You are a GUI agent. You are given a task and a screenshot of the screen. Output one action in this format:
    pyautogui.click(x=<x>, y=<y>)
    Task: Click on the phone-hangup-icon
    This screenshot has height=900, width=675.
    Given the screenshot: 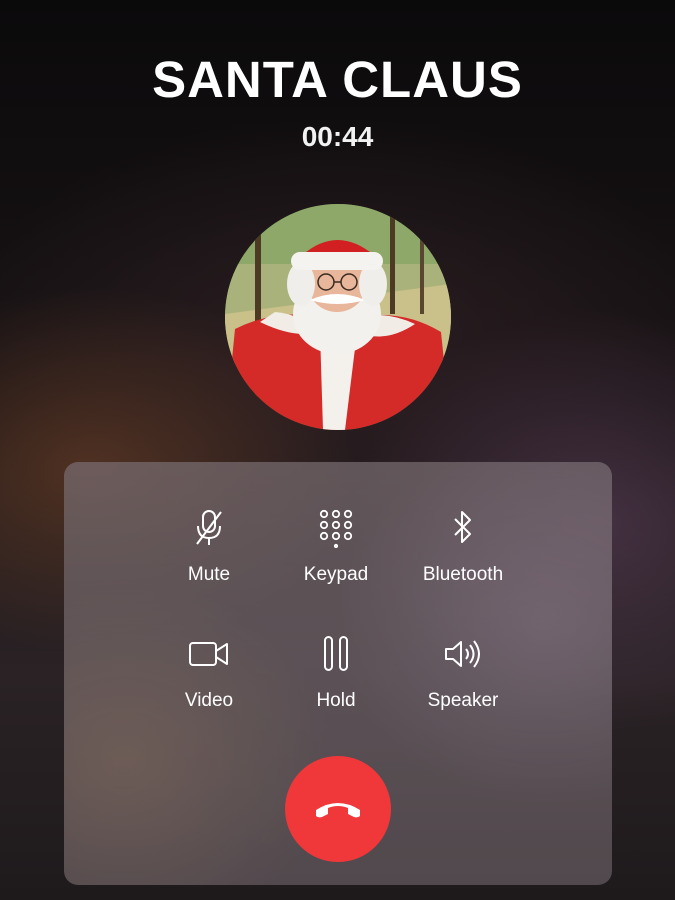 What is the action you would take?
    pyautogui.click(x=338, y=810)
    